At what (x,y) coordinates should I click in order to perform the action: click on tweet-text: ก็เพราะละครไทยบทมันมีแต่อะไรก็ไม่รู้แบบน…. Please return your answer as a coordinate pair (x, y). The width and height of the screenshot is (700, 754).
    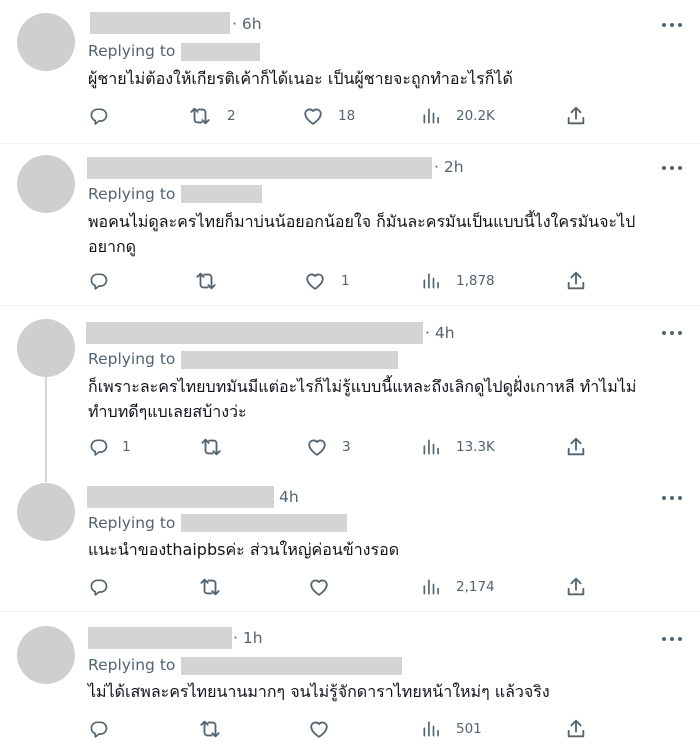
    Looking at the image, I should click on (362, 399).